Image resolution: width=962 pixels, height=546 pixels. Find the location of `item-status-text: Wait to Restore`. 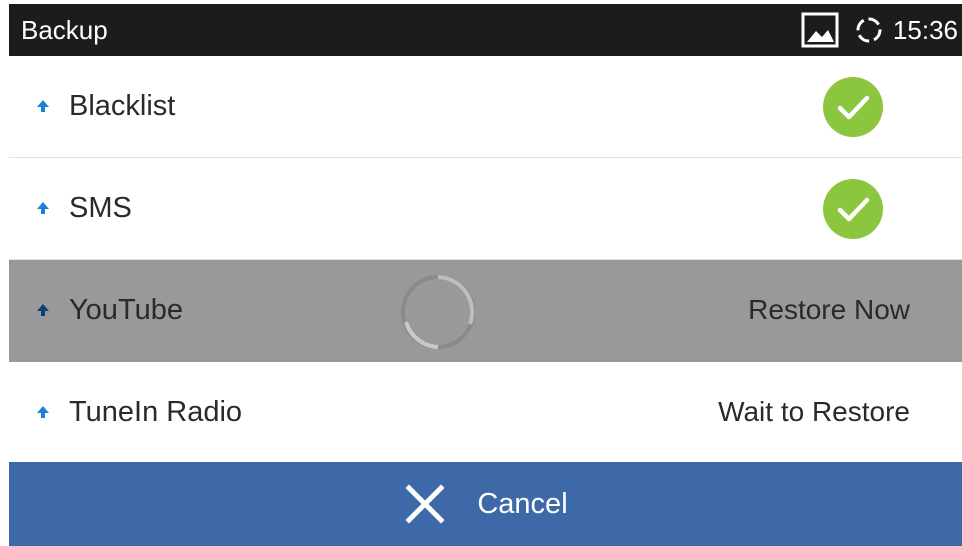

item-status-text: Wait to Restore is located at coordinates (814, 411).